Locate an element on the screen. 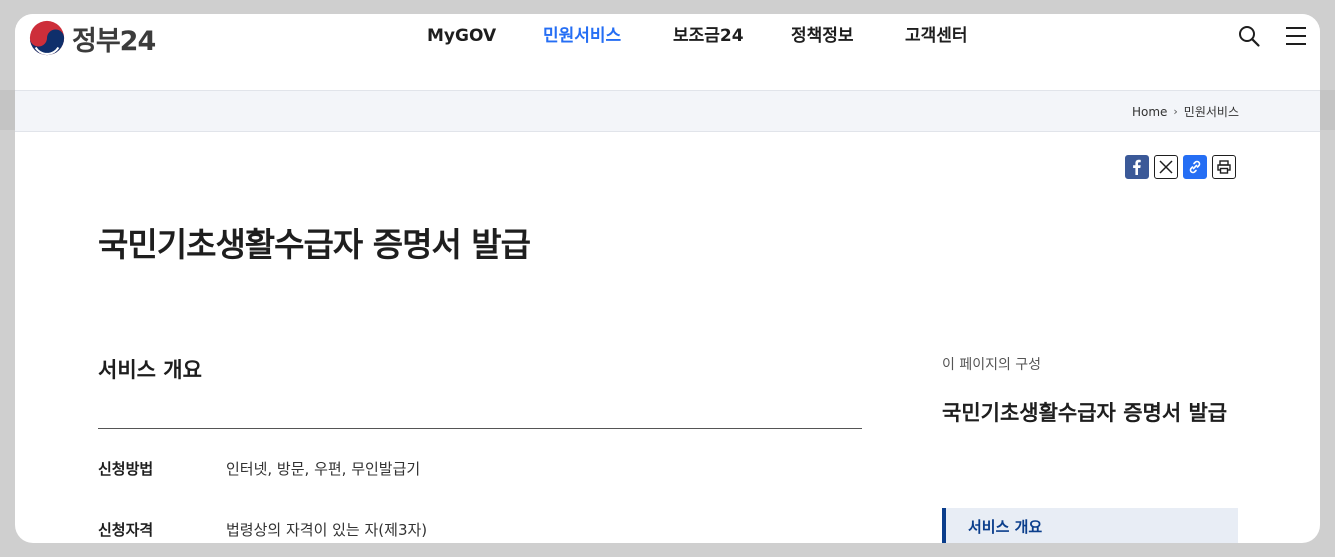  share-toolbar is located at coordinates (1183, 167).